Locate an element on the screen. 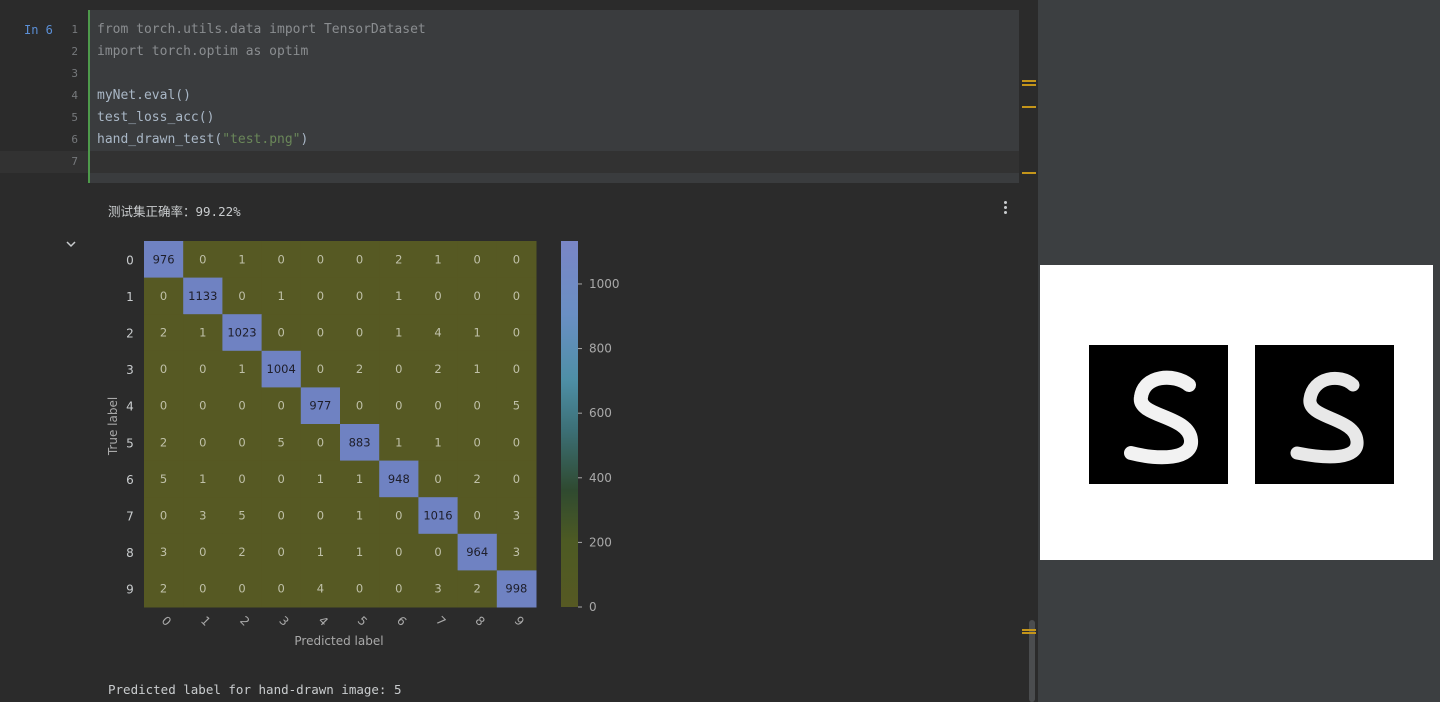 This screenshot has width=1440, height=702. y-tick-label: 5 is located at coordinates (130, 443).